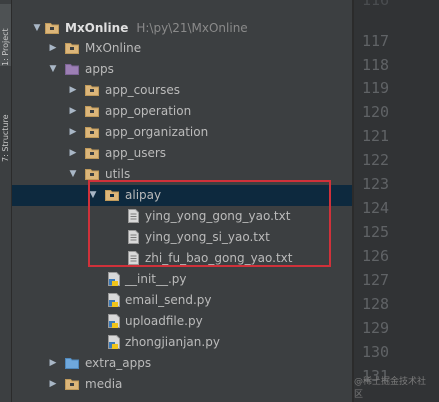 The width and height of the screenshot is (439, 402). What do you see at coordinates (218, 216) in the screenshot?
I see `tree-item-label: ying_yong_gong_yao.txt` at bounding box center [218, 216].